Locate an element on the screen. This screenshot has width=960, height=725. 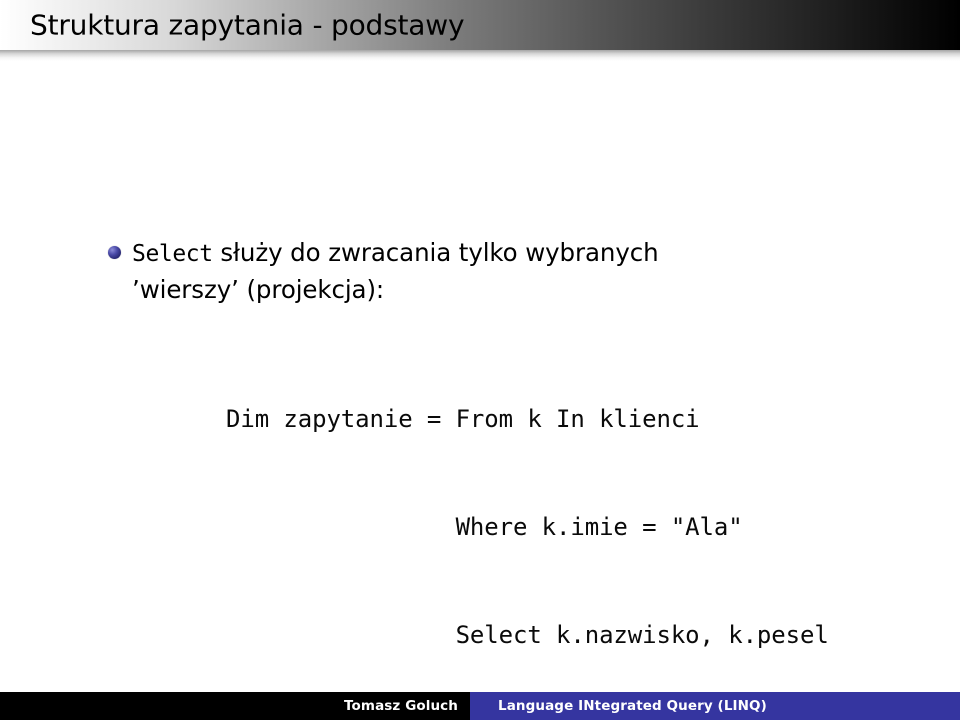
bullet-point-icon is located at coordinates (114, 252).